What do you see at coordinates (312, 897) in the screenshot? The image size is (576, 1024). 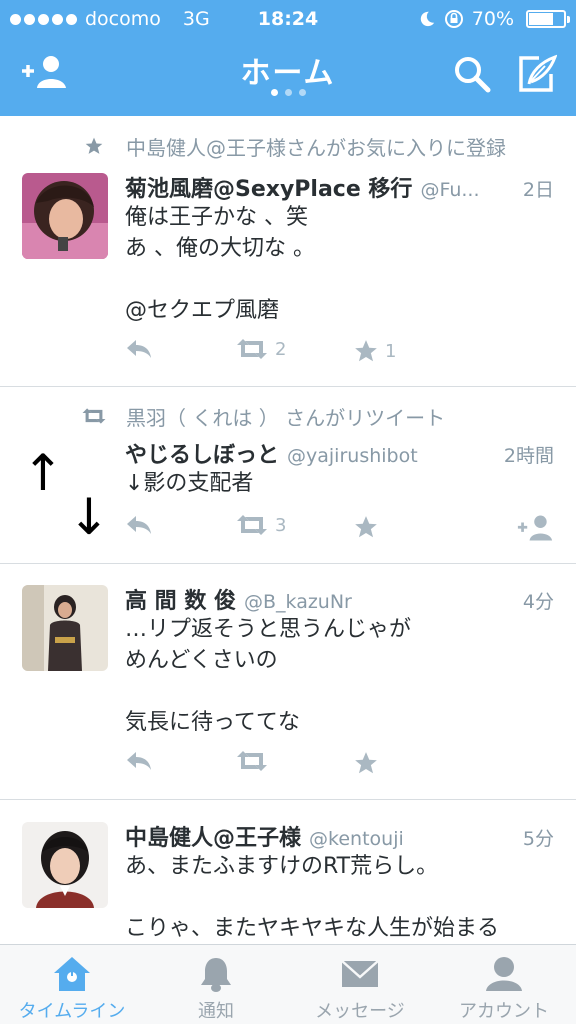 I see `tweet-text: あ、またふますけのRT荒らし。 こりゃ、またヤキヤキな人生が始まる` at bounding box center [312, 897].